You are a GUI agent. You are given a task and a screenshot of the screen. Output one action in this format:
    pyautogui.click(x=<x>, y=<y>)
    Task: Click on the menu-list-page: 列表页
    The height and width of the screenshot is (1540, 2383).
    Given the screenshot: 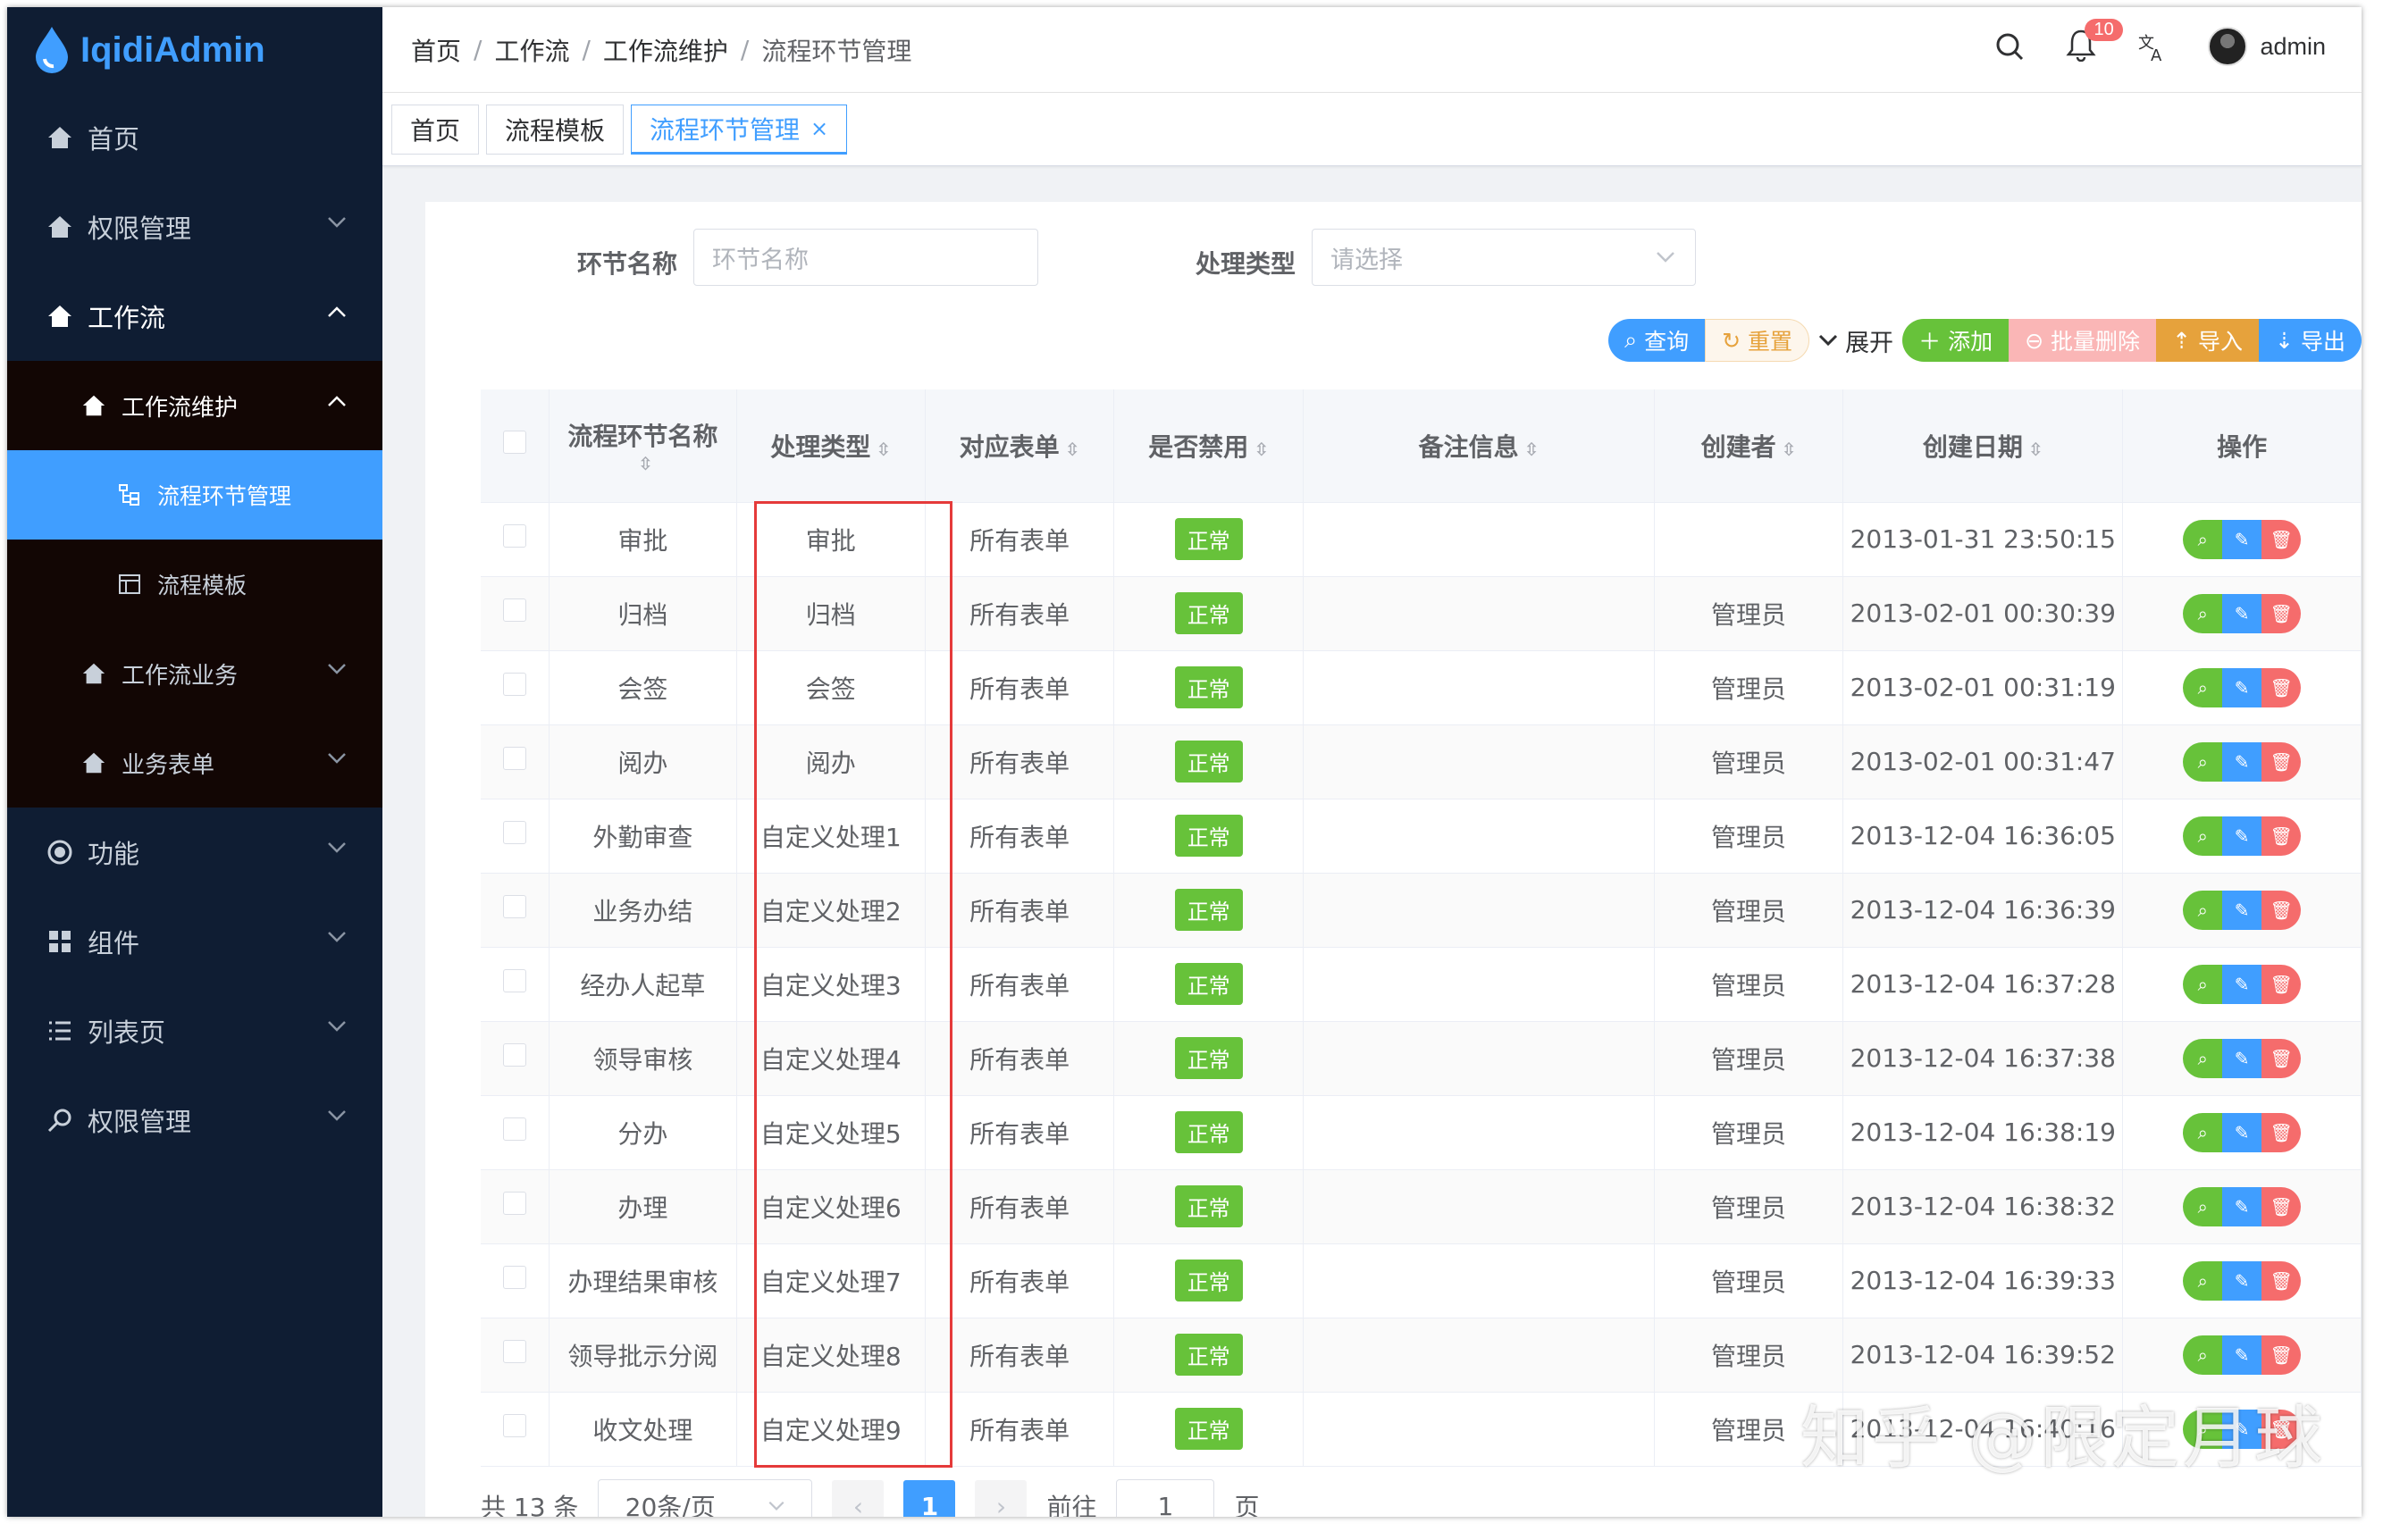 What is the action you would take?
    pyautogui.click(x=194, y=1030)
    